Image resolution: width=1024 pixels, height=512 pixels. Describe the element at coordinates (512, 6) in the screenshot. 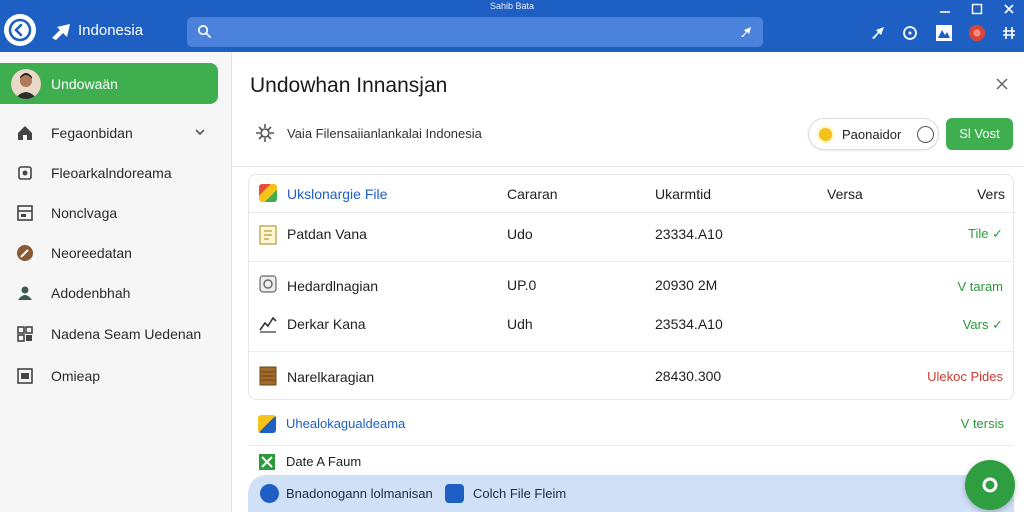

I see `window-title: Sahib Bata` at that location.